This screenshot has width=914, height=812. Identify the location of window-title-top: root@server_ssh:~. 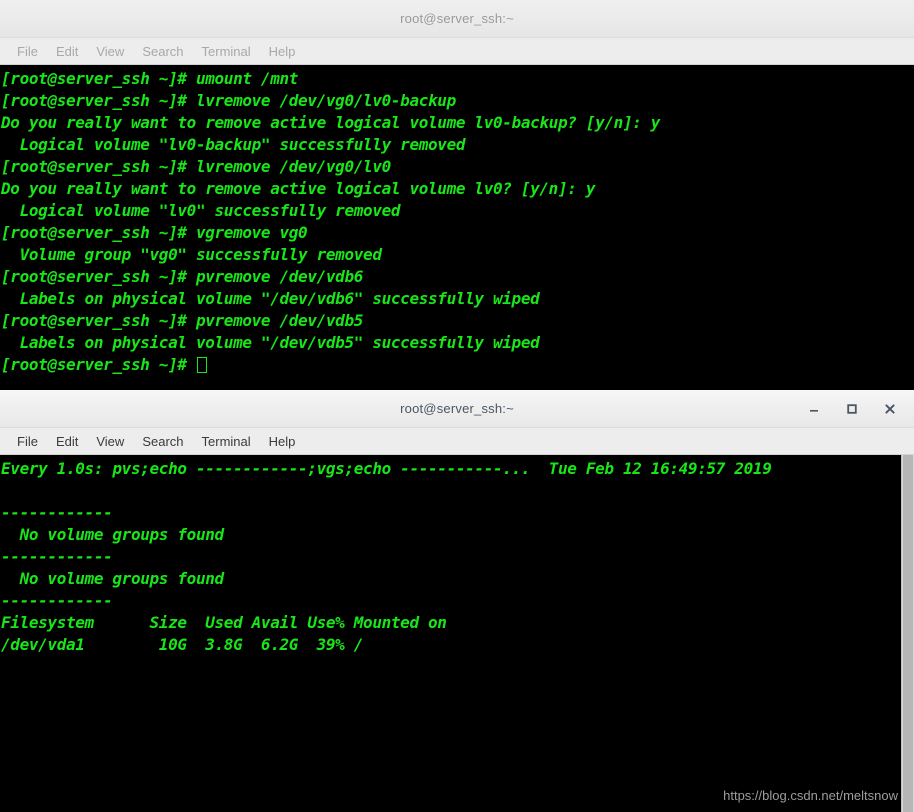
(457, 18).